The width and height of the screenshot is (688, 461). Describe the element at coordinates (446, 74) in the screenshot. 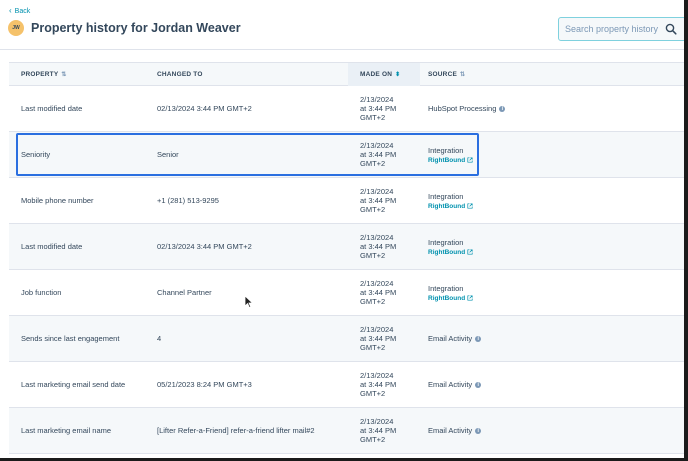

I see `column-header-source: SOURCE ⇅` at that location.